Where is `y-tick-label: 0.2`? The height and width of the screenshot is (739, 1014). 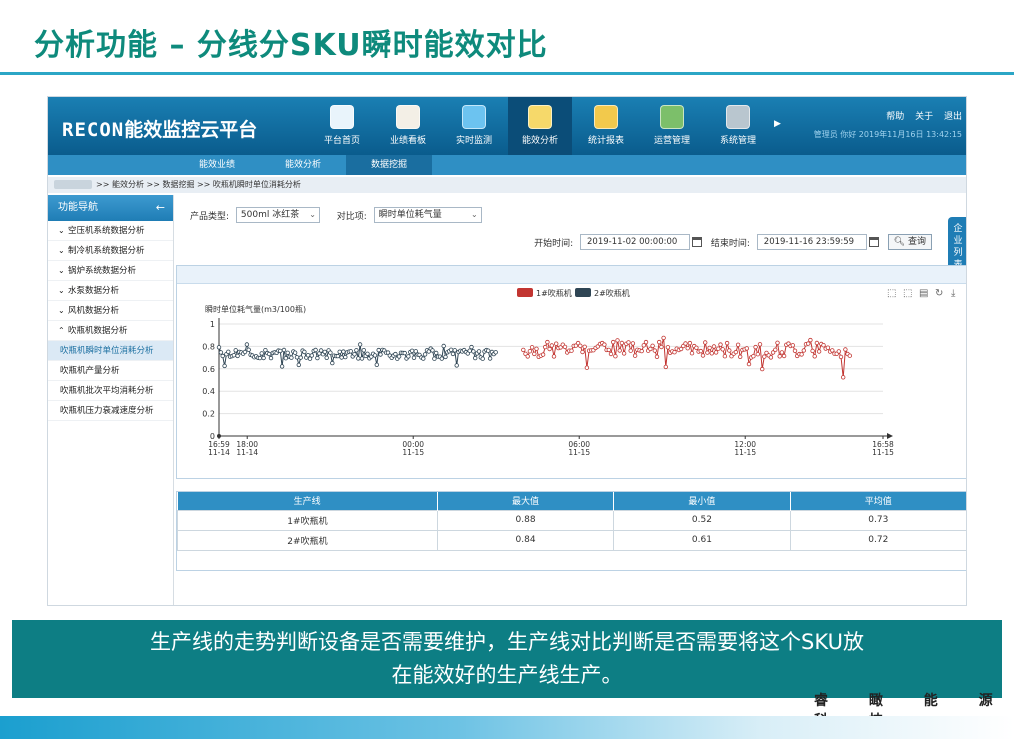 y-tick-label: 0.2 is located at coordinates (208, 414).